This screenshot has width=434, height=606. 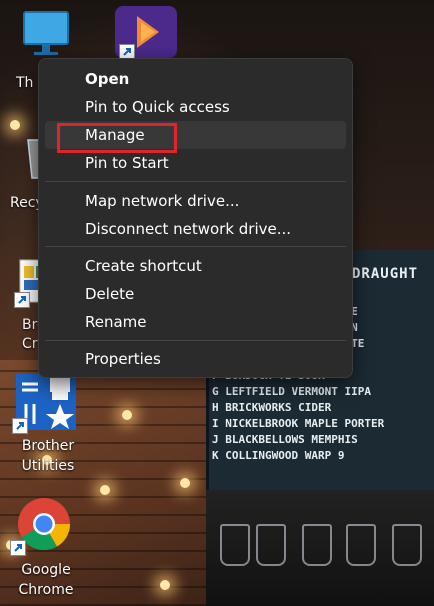 I want to click on chrome-icon, so click(x=42, y=526).